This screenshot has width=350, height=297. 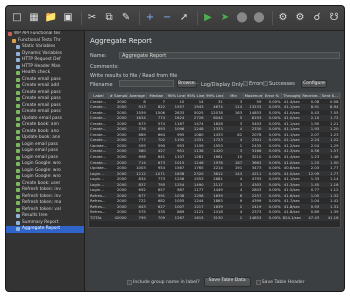 What do you see at coordinates (176, 96) in the screenshot?
I see `column-header: 90% Line` at bounding box center [176, 96].